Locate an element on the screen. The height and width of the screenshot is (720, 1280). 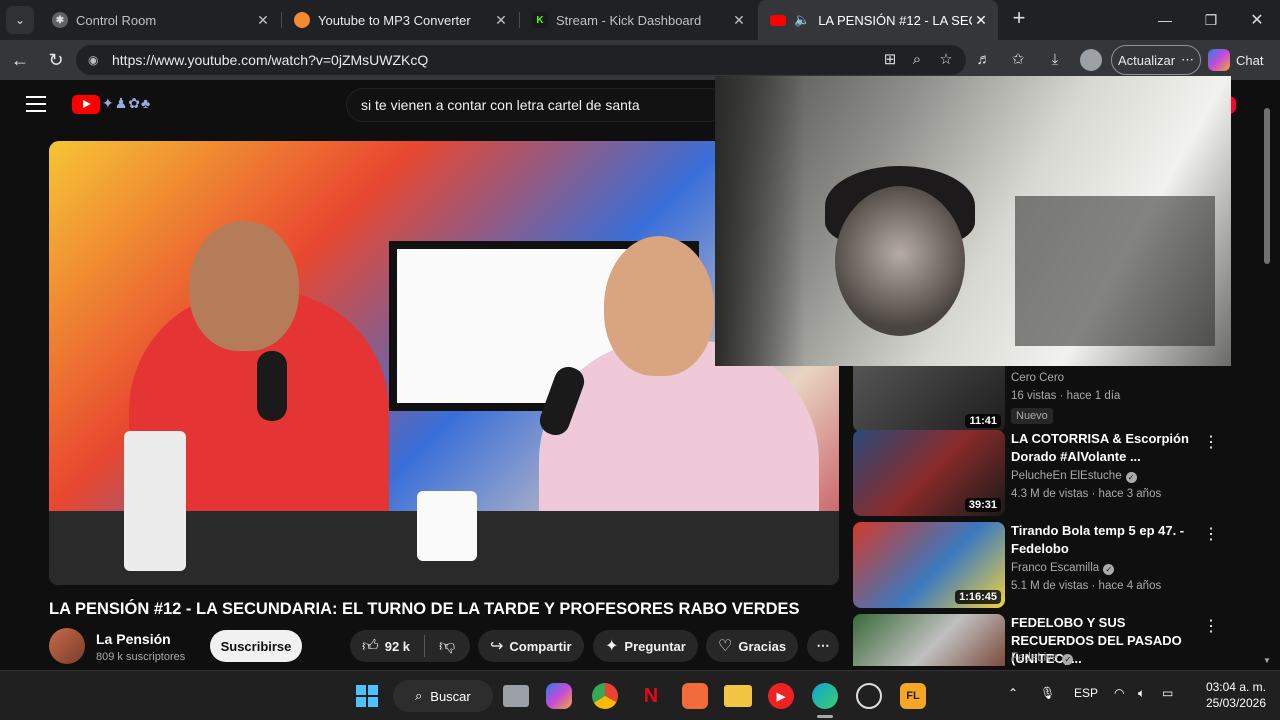
site-info-icon: ◉ is located at coordinates (95, 60).